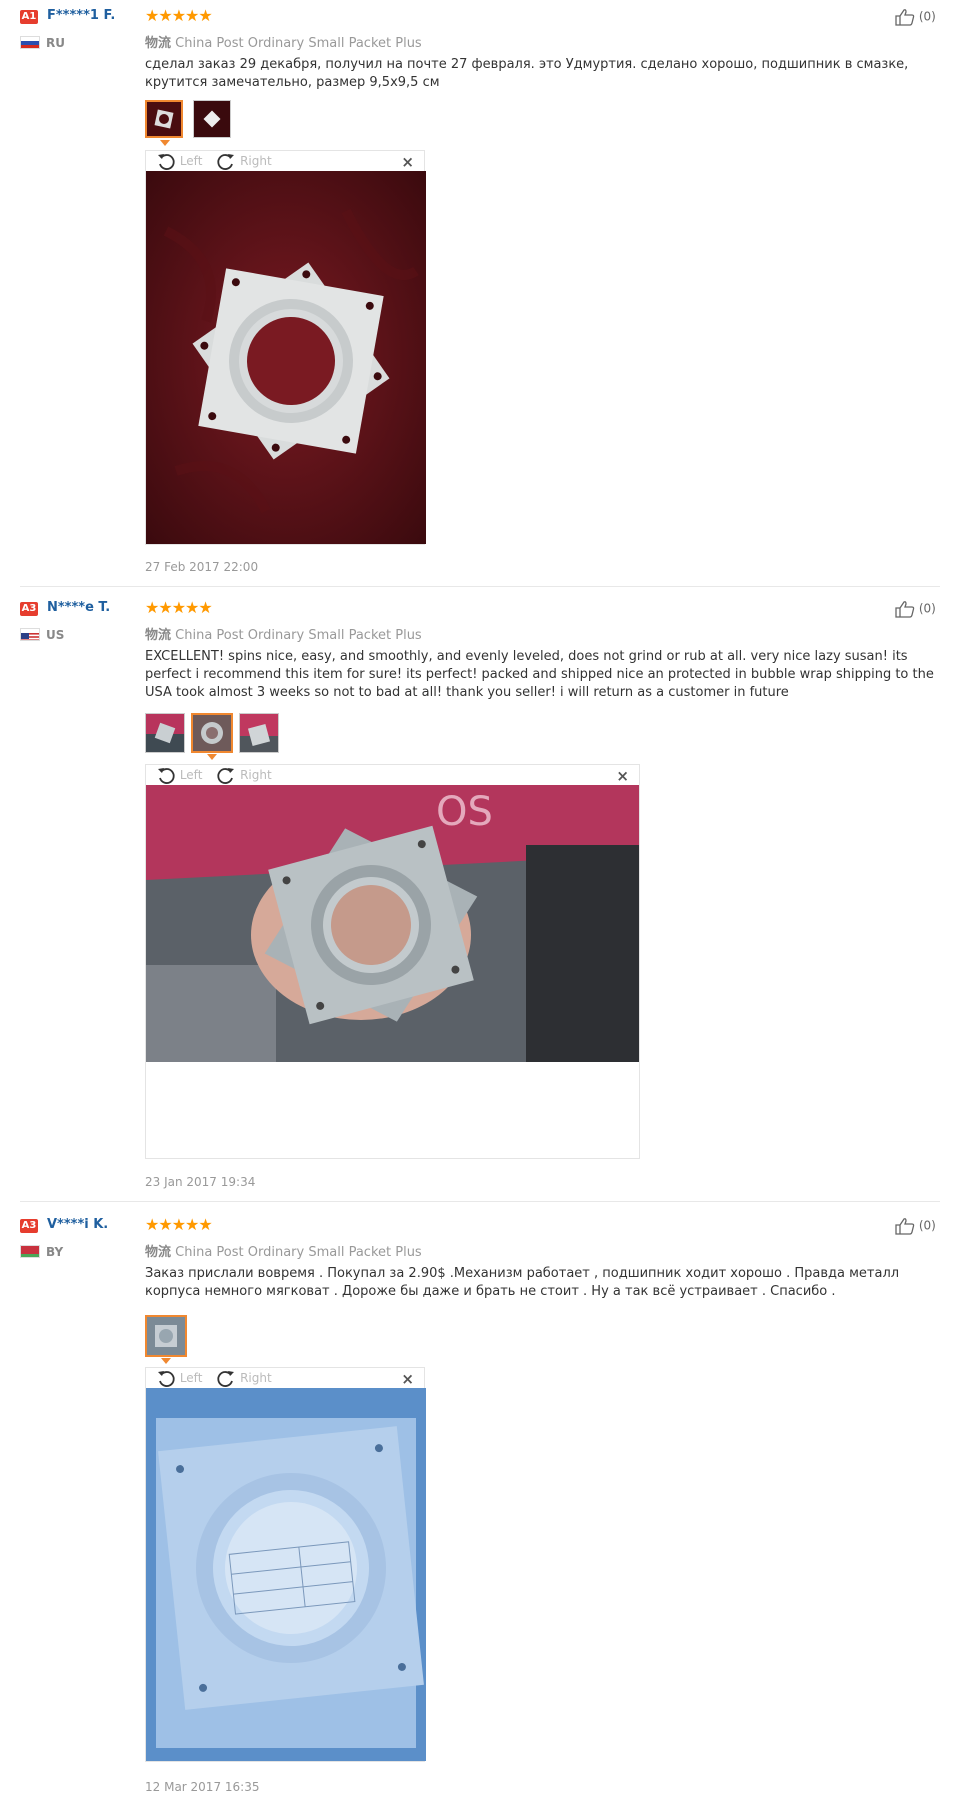 The width and height of the screenshot is (965, 1797). I want to click on image-viewer: Left Right × OS, so click(392, 961).